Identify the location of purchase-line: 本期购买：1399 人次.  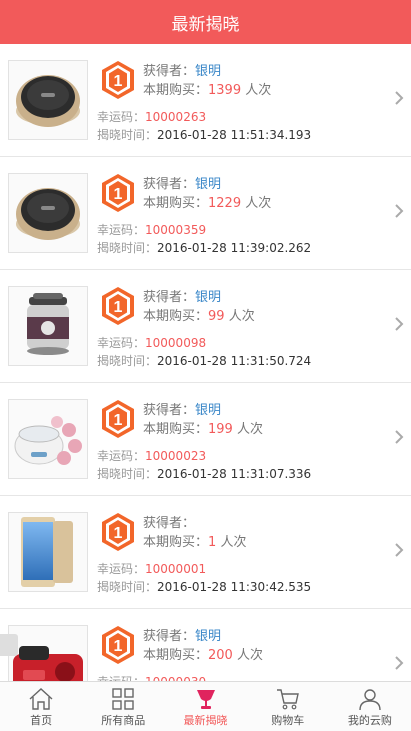
(207, 90).